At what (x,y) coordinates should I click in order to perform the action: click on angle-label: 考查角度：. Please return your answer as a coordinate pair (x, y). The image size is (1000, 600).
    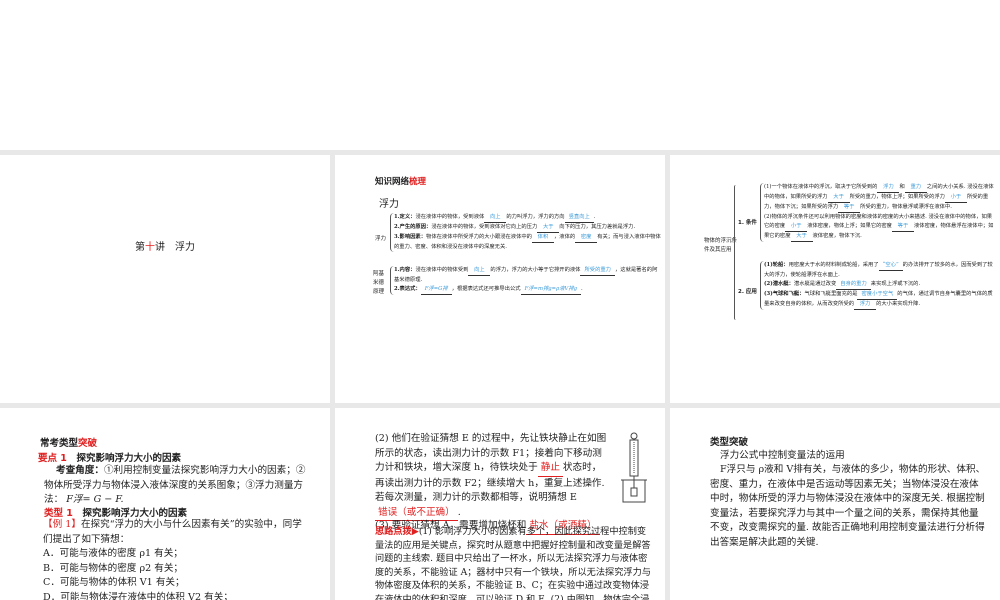
    Looking at the image, I should click on (80, 470).